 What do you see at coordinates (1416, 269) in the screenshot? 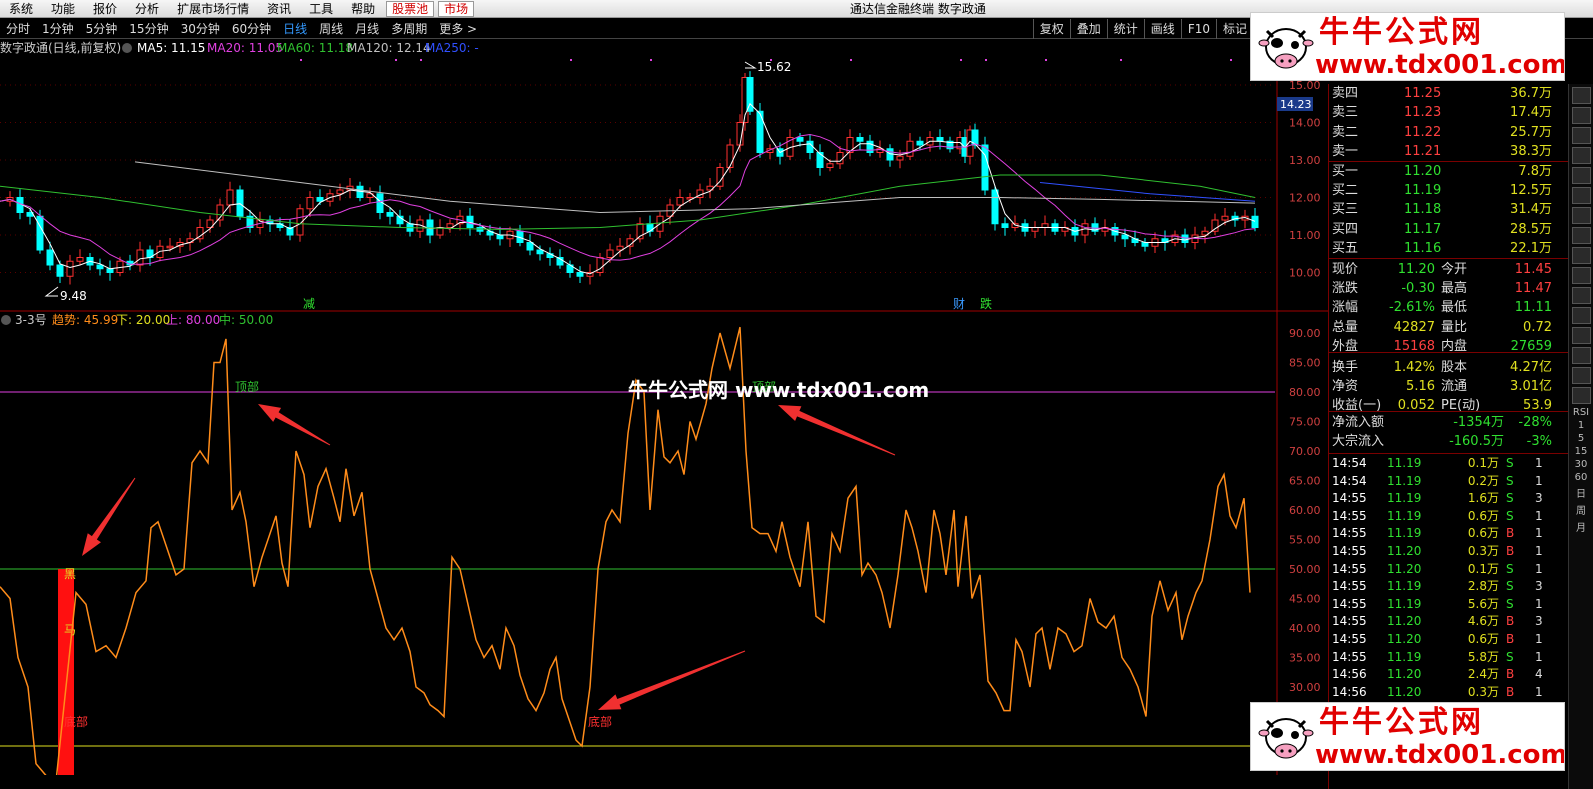
I see `stat-value: 11.20` at bounding box center [1416, 269].